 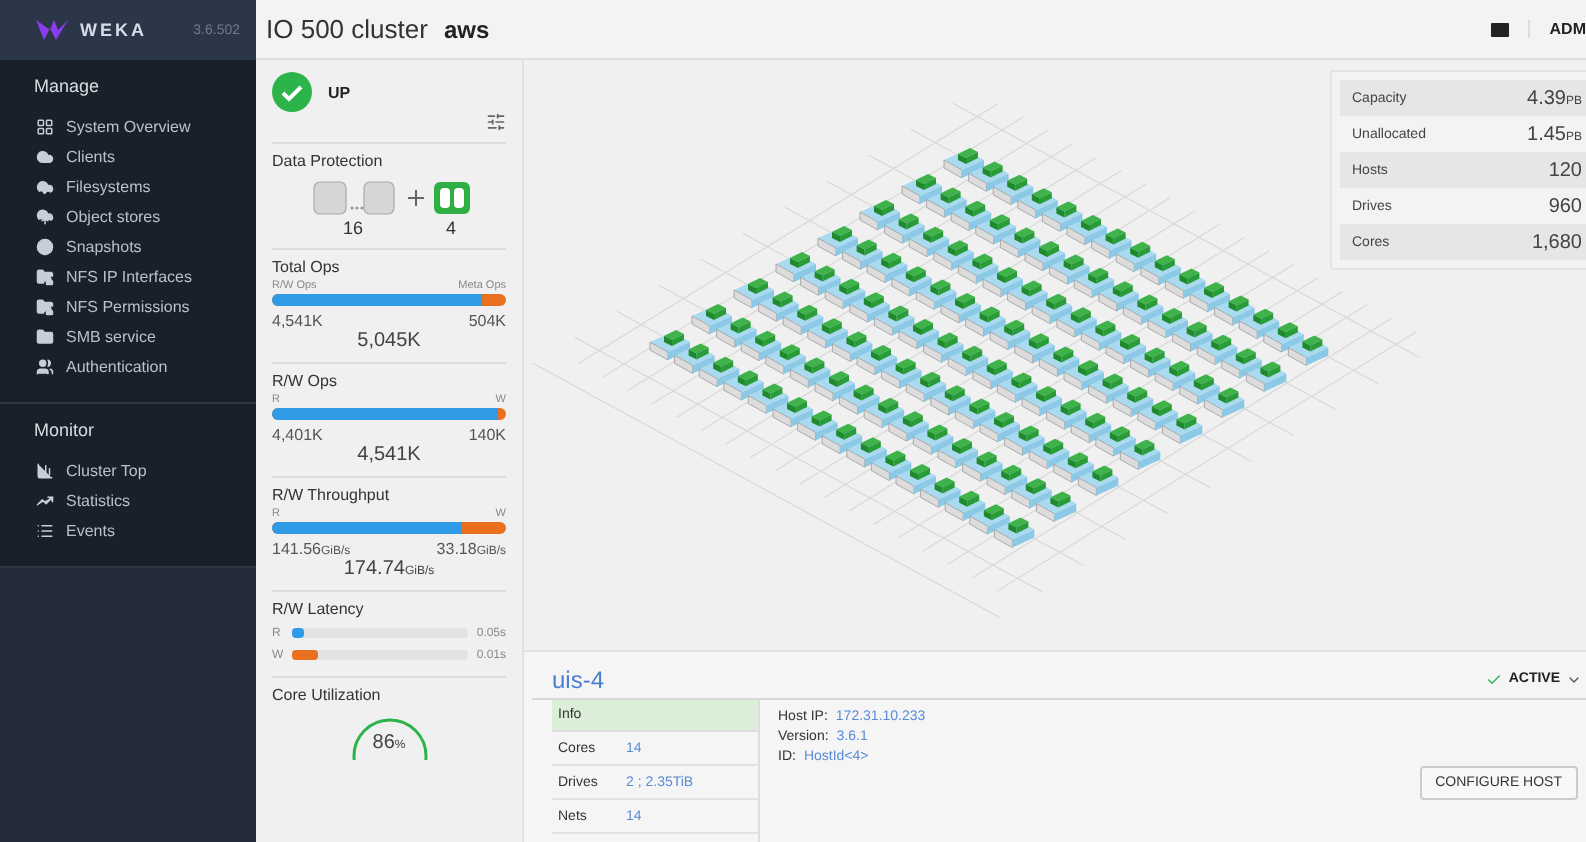 What do you see at coordinates (496, 122) in the screenshot?
I see `settings-icon` at bounding box center [496, 122].